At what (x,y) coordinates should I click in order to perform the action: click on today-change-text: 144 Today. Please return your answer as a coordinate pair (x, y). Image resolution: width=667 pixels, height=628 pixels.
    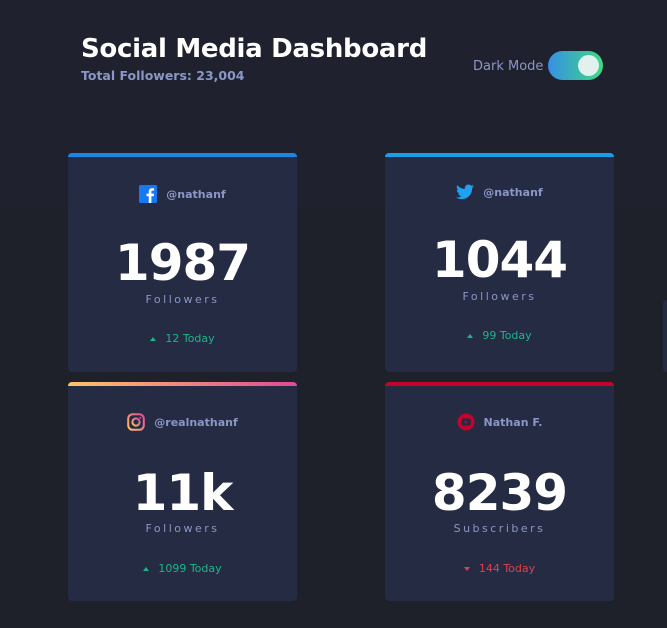
    Looking at the image, I should click on (507, 568).